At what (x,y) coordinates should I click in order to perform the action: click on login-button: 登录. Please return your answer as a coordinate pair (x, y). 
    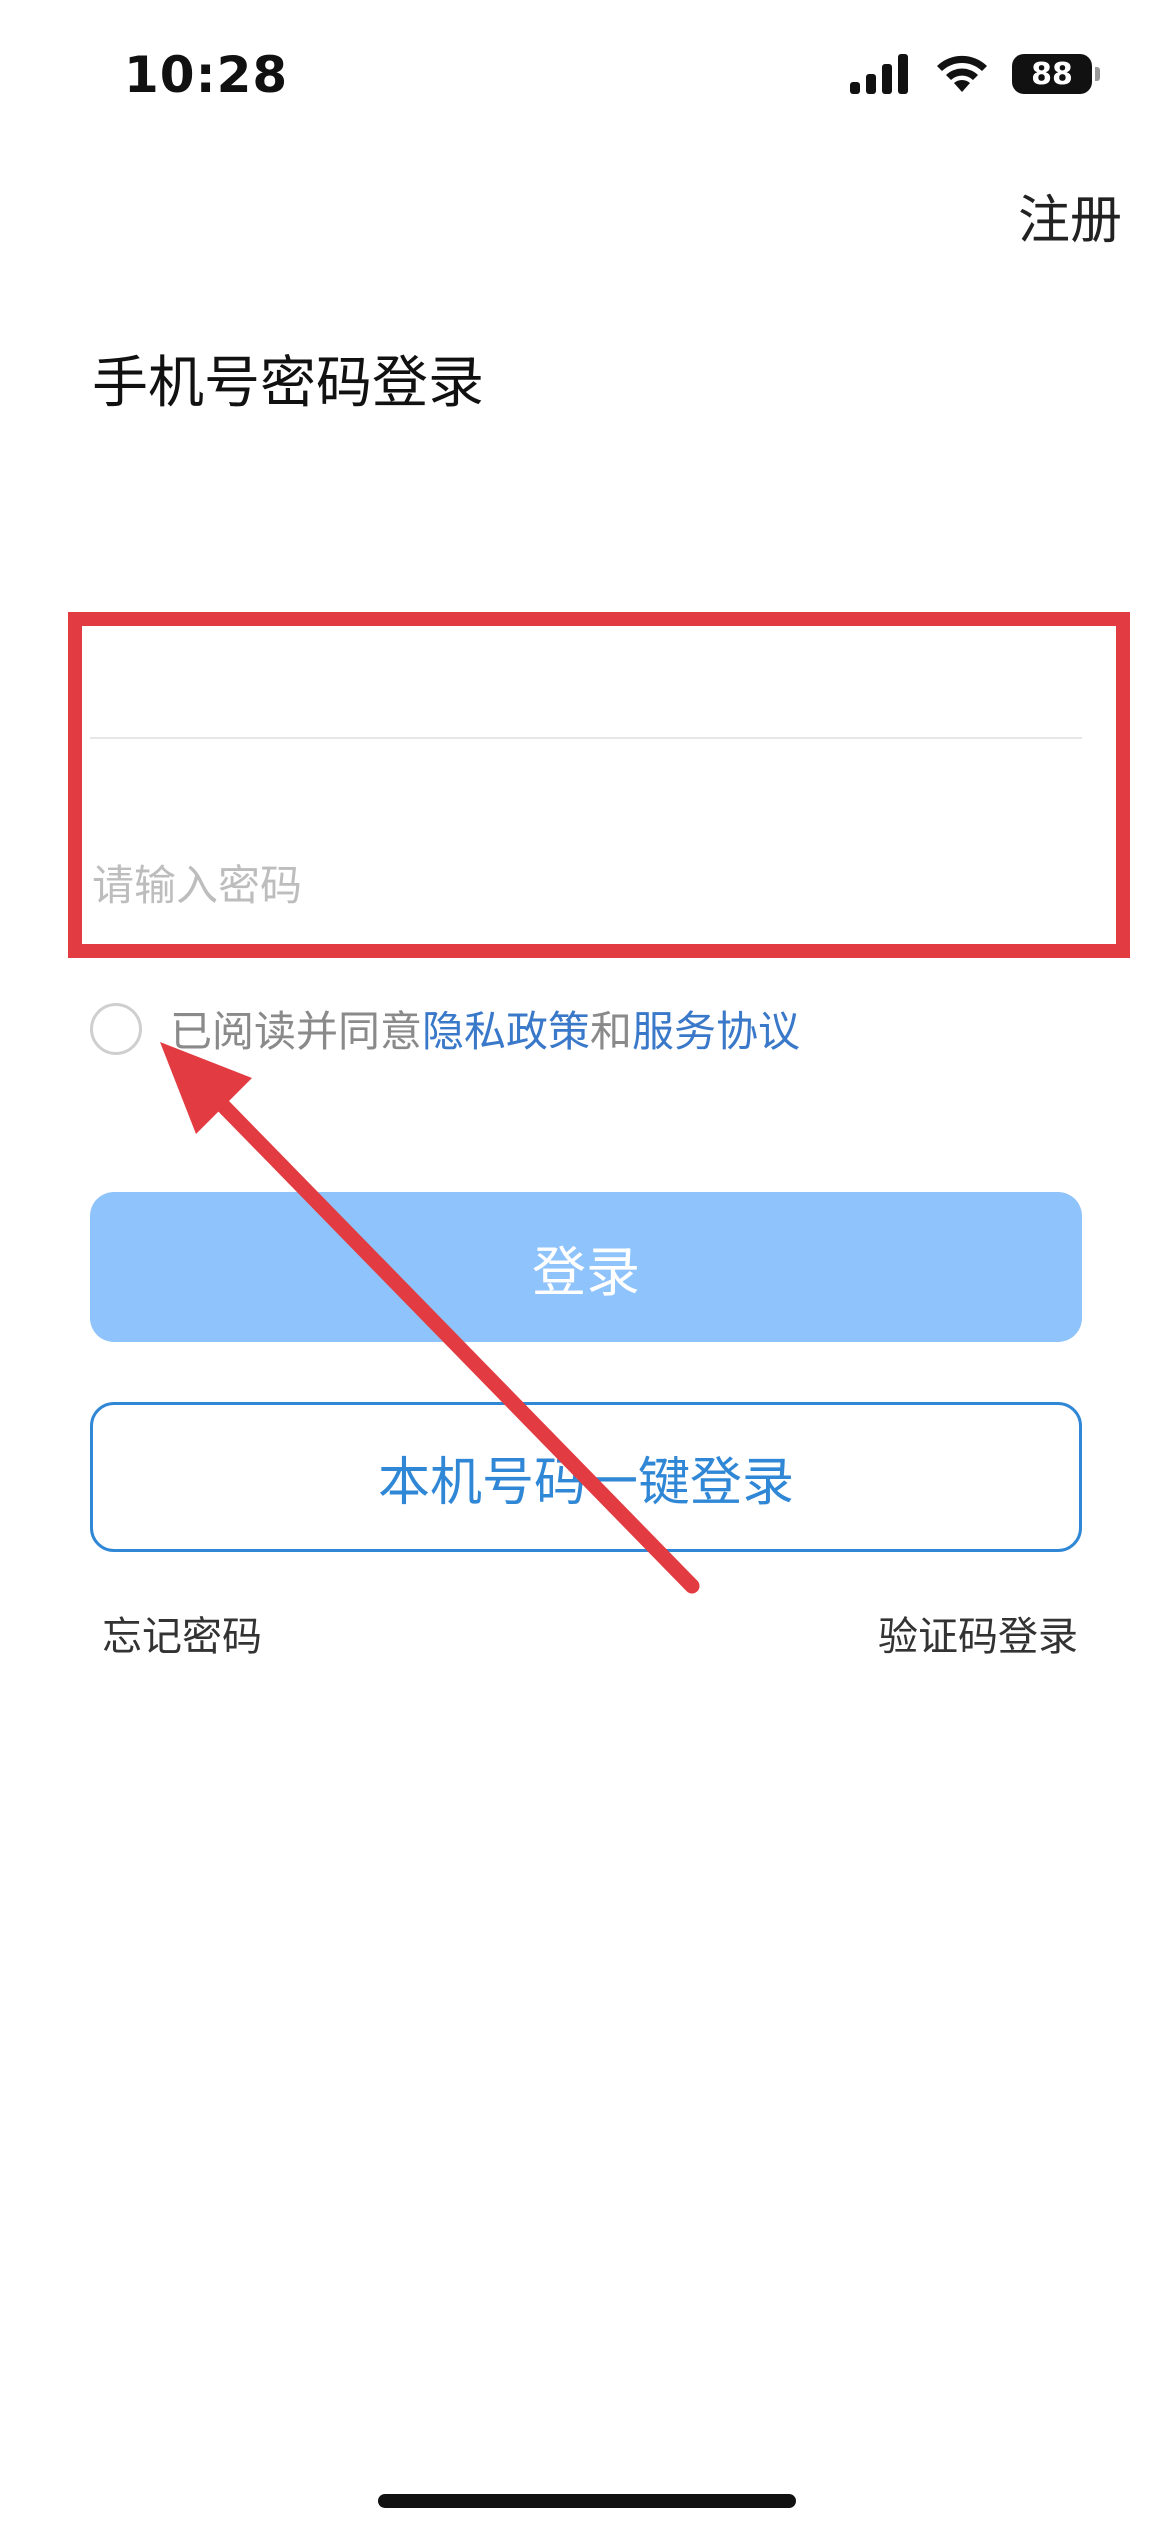
    Looking at the image, I should click on (586, 1267).